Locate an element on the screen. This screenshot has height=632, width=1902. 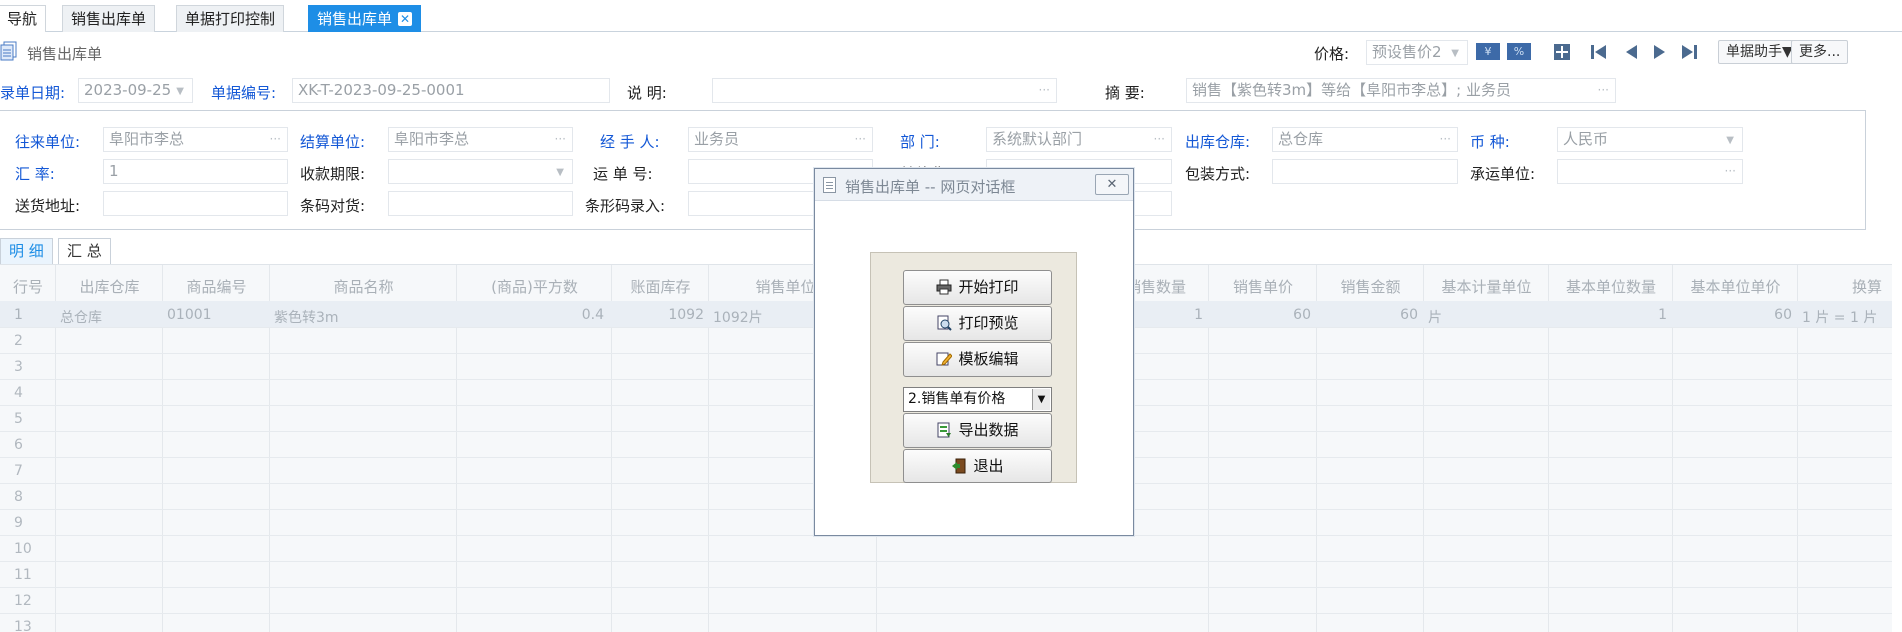
dialog-close-button: ✕ is located at coordinates (1112, 184).